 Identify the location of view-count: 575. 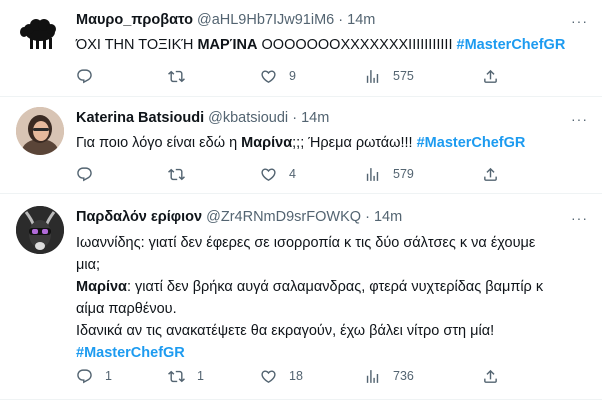
(403, 76).